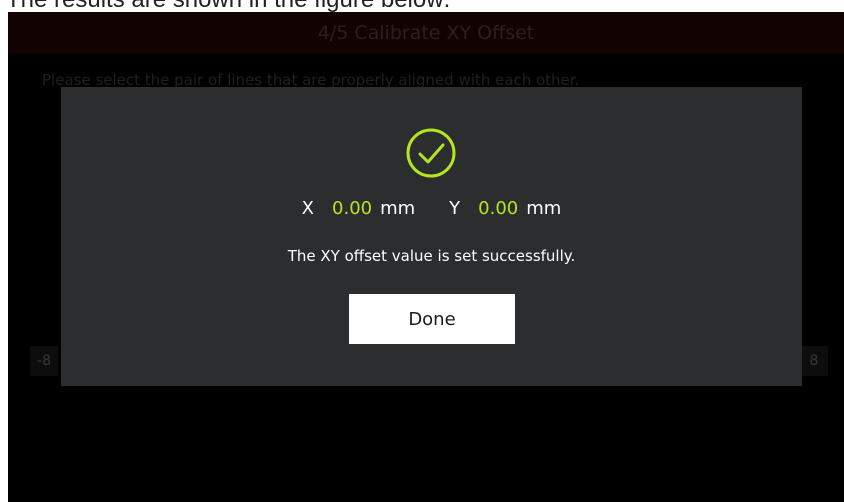  Describe the element at coordinates (432, 319) in the screenshot. I see `done-button: Done` at that location.